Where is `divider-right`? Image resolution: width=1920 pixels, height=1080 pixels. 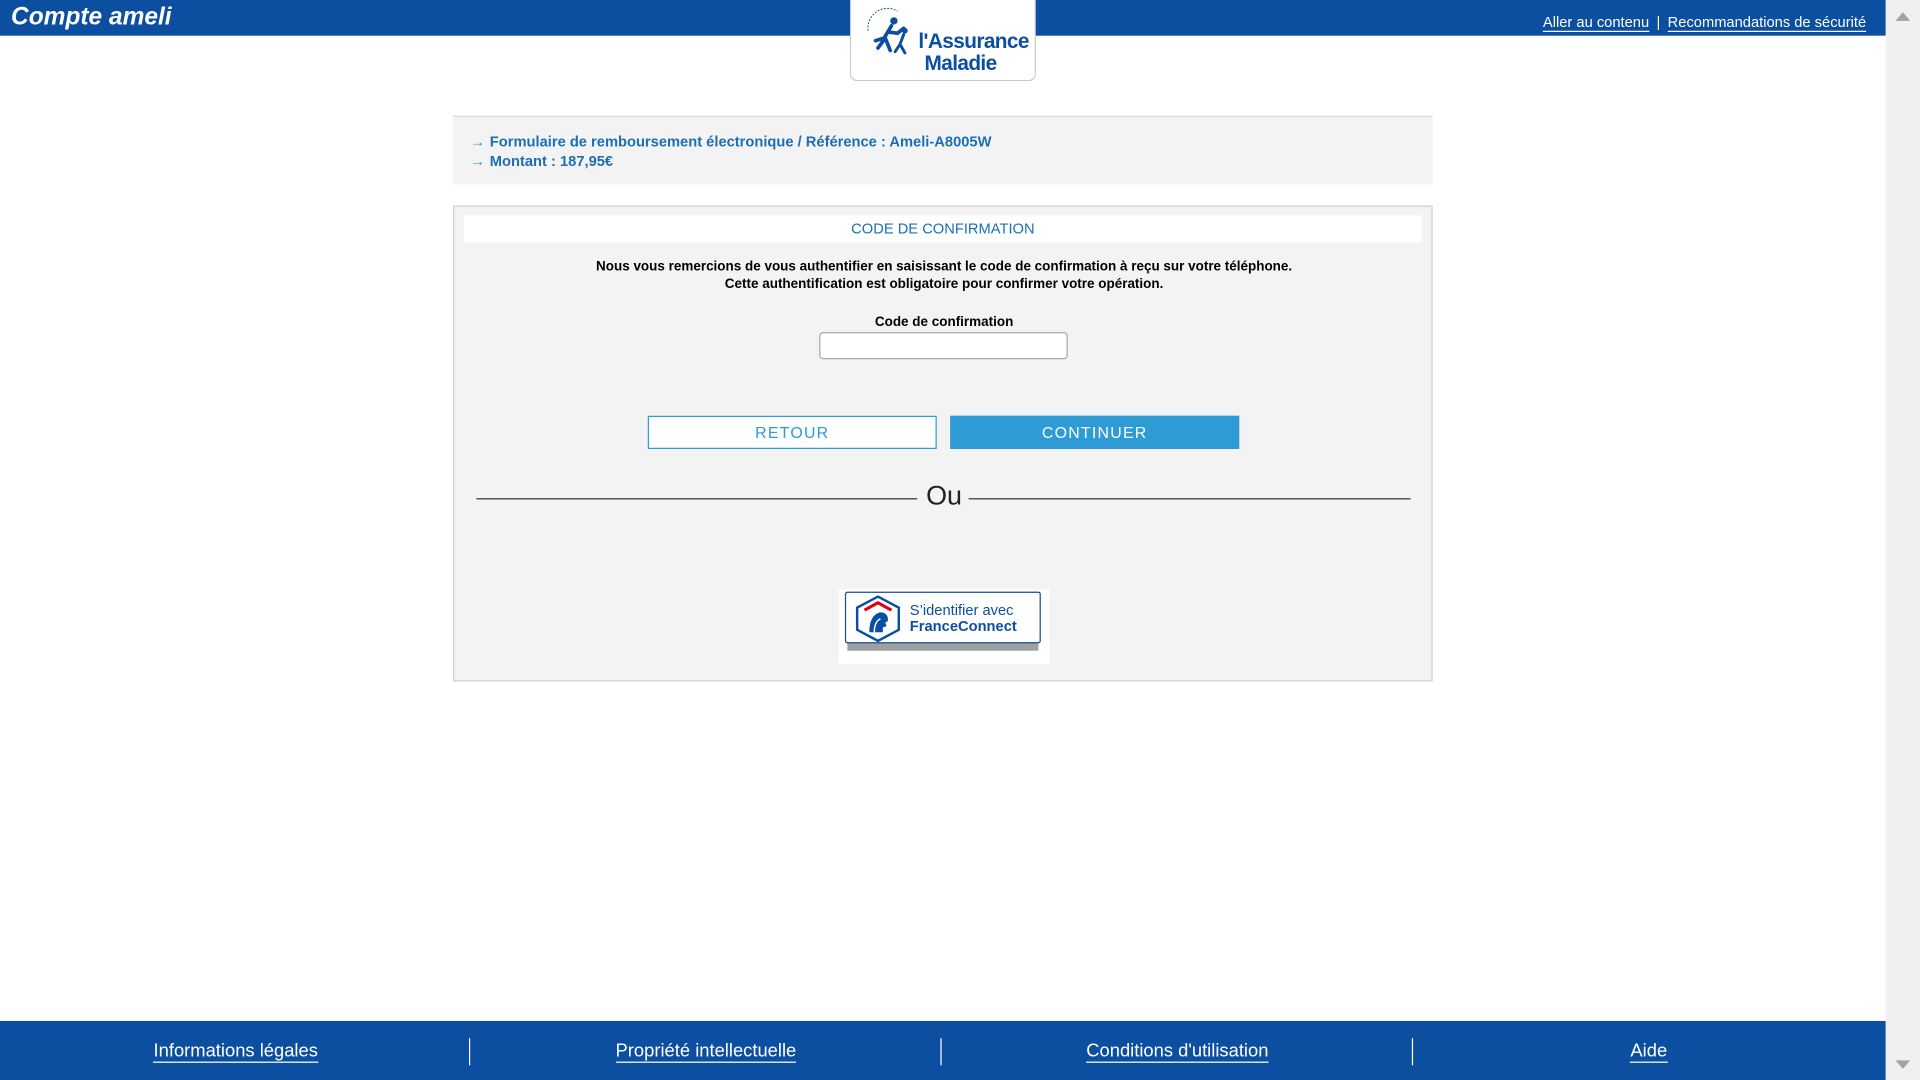 divider-right is located at coordinates (1189, 499).